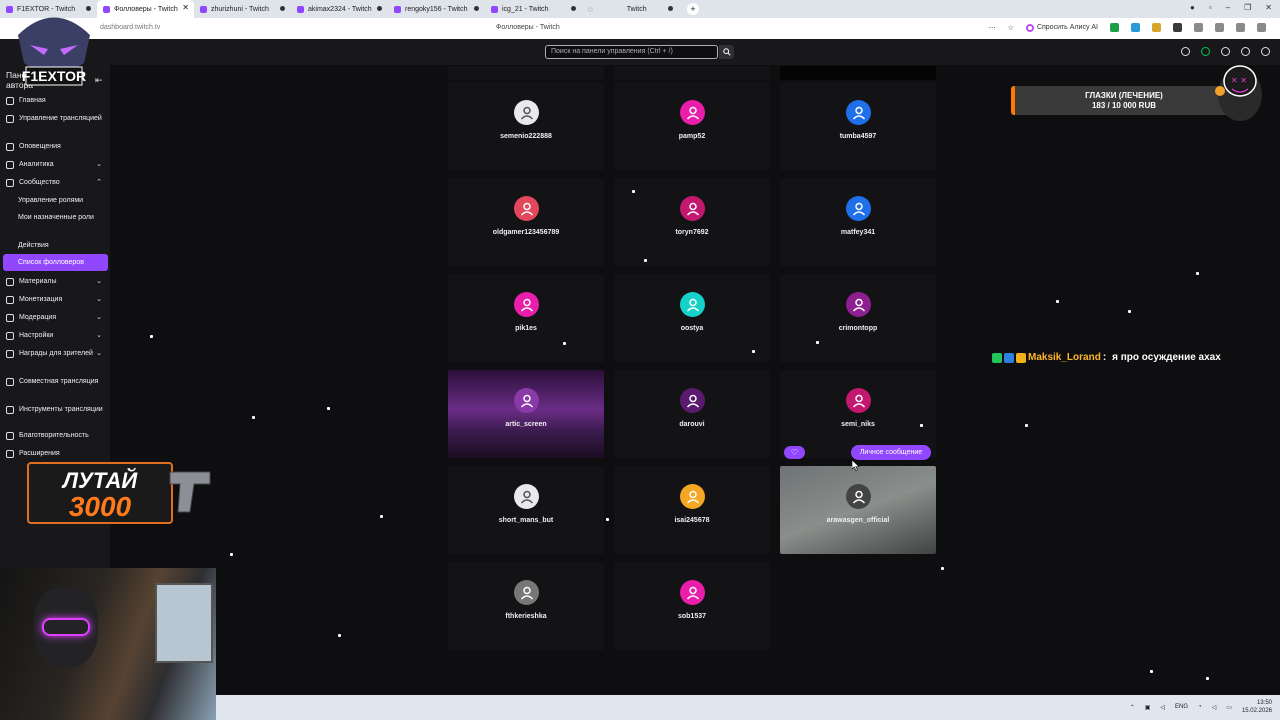  What do you see at coordinates (526, 510) in the screenshot?
I see `follower-card: short_mans_but` at bounding box center [526, 510].